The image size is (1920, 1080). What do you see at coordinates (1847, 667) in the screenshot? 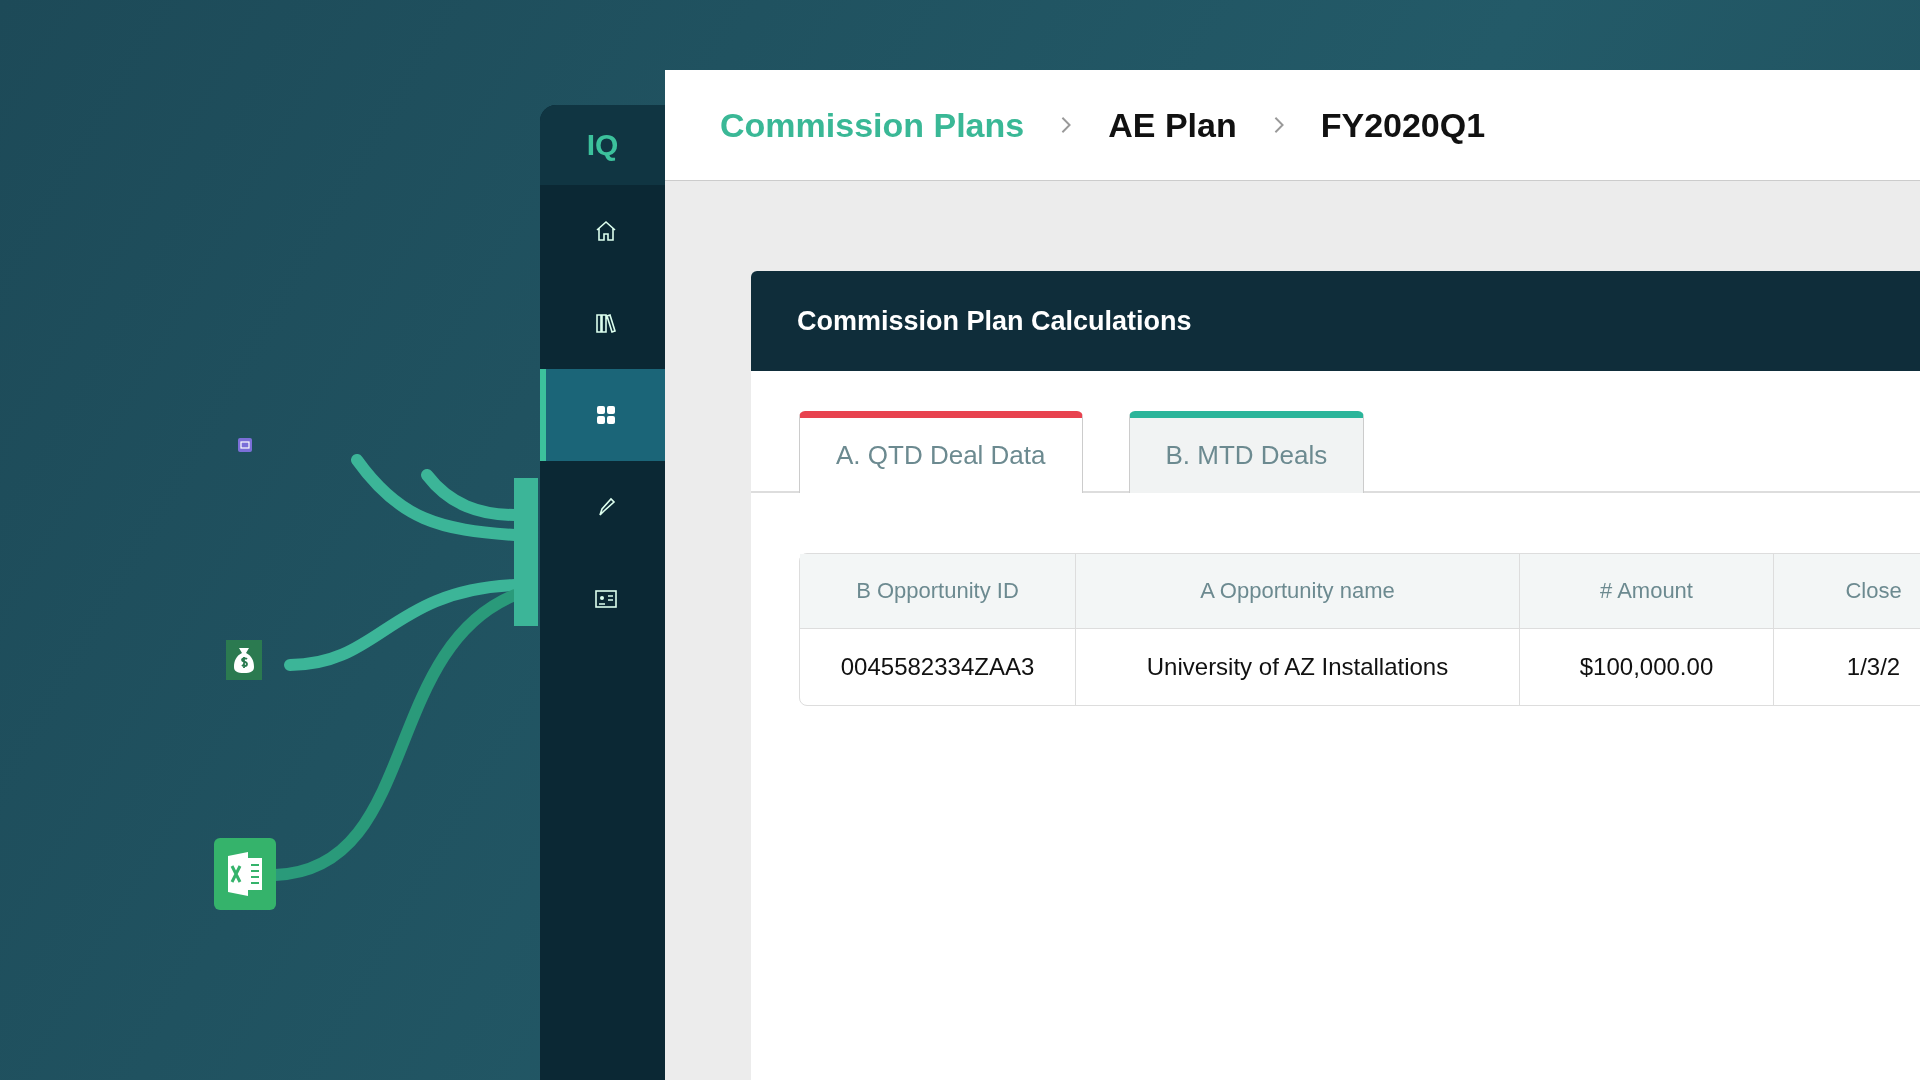
I see `table-cell: 1/3/2` at bounding box center [1847, 667].